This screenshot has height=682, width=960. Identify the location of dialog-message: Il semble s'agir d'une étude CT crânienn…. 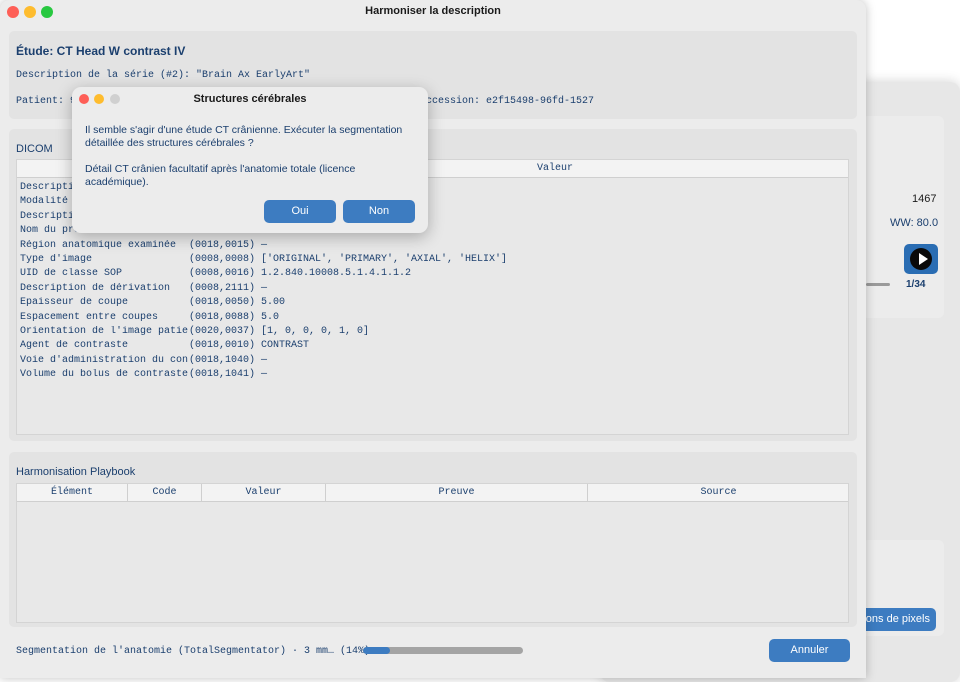
(244, 136).